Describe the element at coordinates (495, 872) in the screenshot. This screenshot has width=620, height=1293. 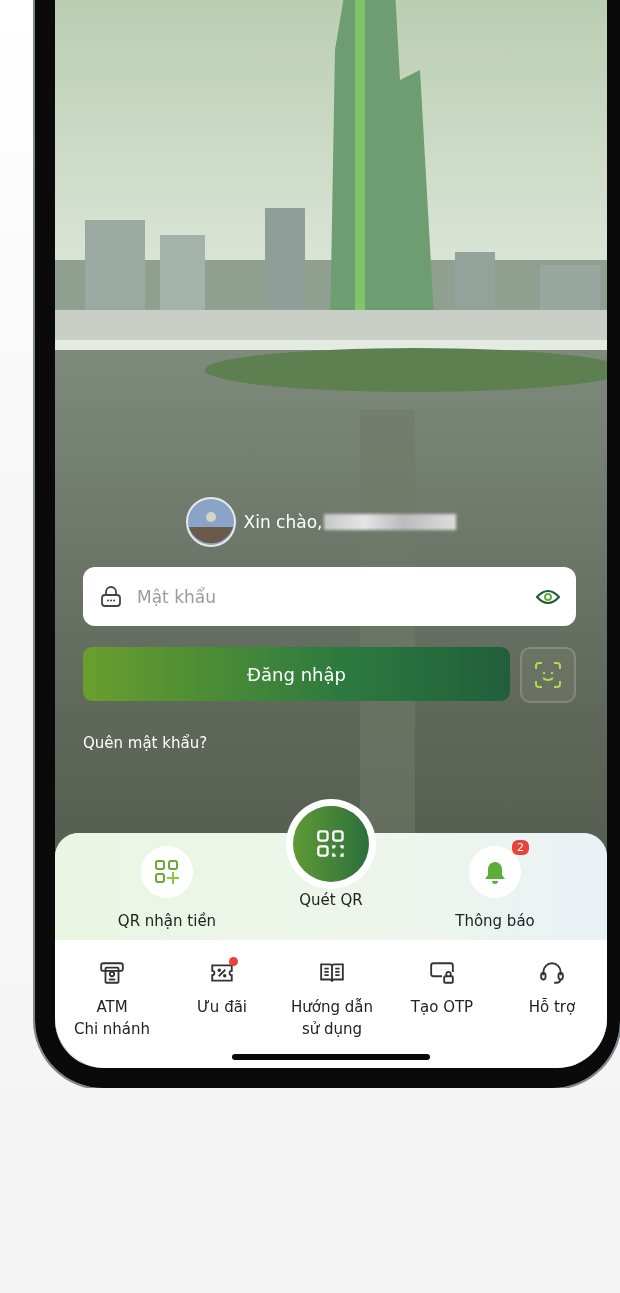
I see `bell-icon` at that location.